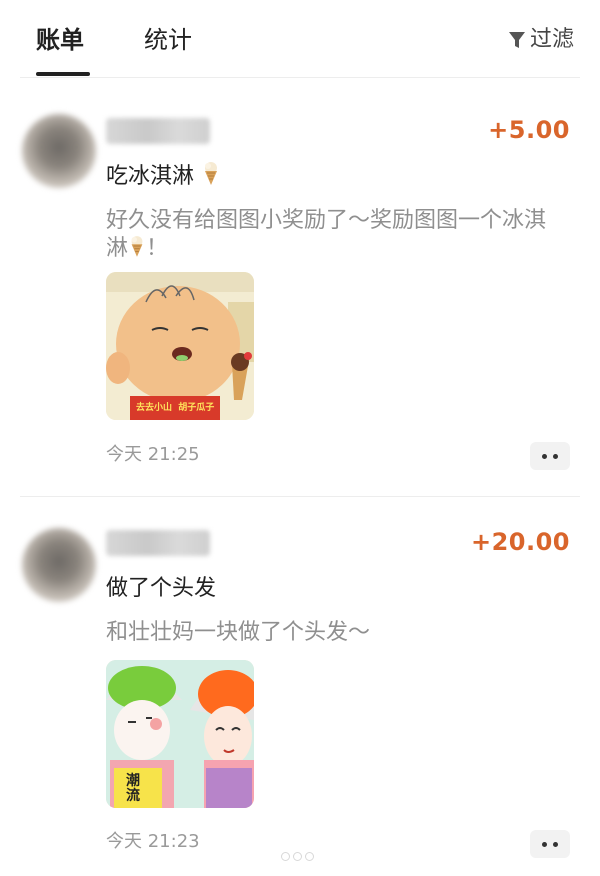  I want to click on photo-caption: 去去小山 胡子瓜子, so click(175, 408).